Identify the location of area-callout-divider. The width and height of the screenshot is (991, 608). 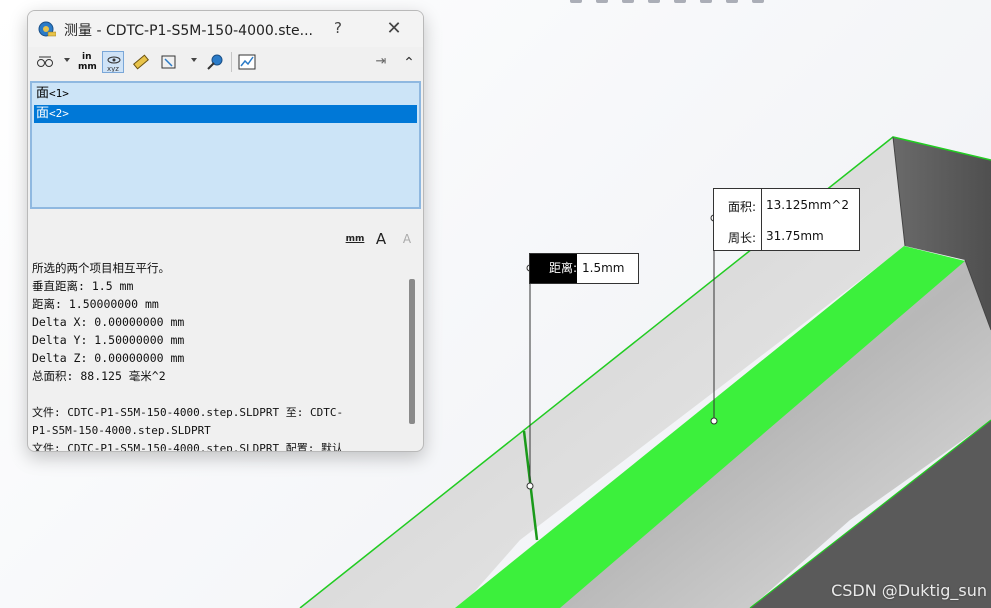
(761, 219).